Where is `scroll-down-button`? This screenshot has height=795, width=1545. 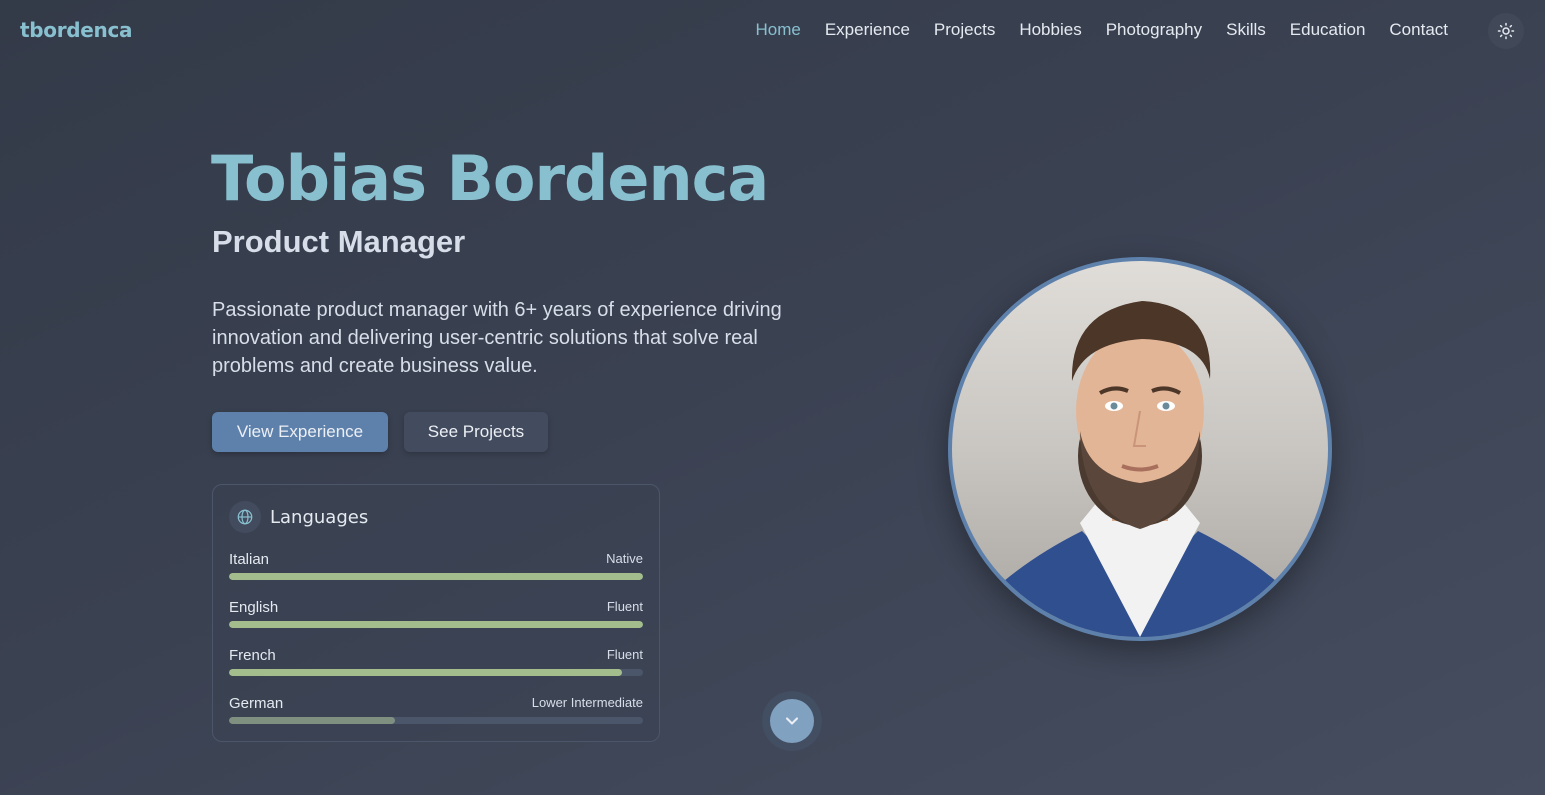 scroll-down-button is located at coordinates (792, 721).